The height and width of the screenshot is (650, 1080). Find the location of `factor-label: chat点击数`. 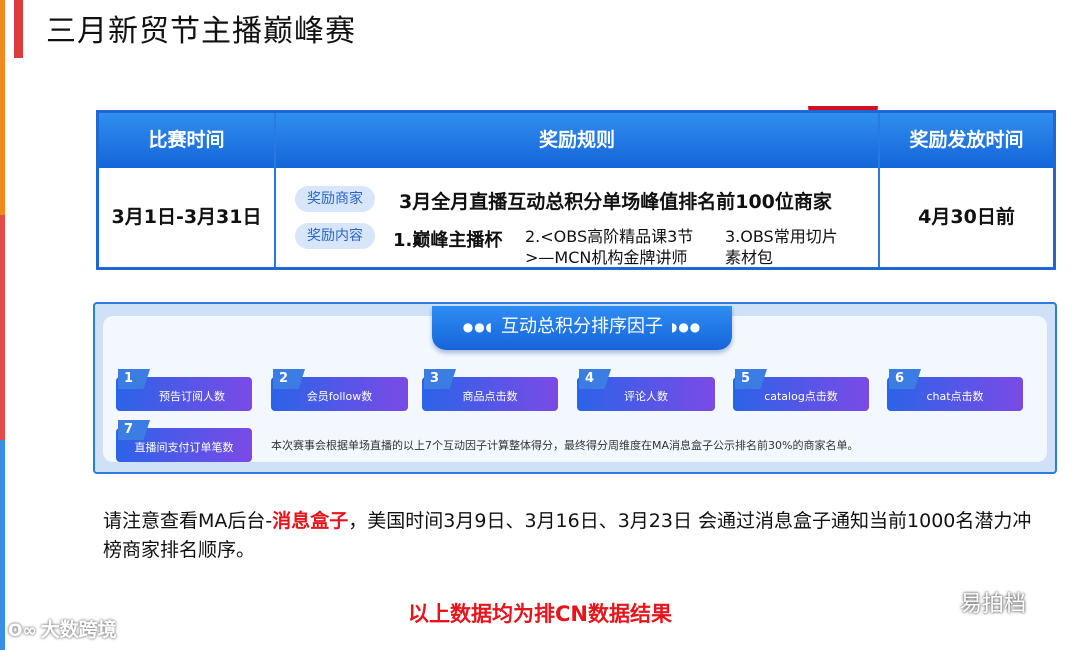

factor-label: chat点击数 is located at coordinates (955, 396).